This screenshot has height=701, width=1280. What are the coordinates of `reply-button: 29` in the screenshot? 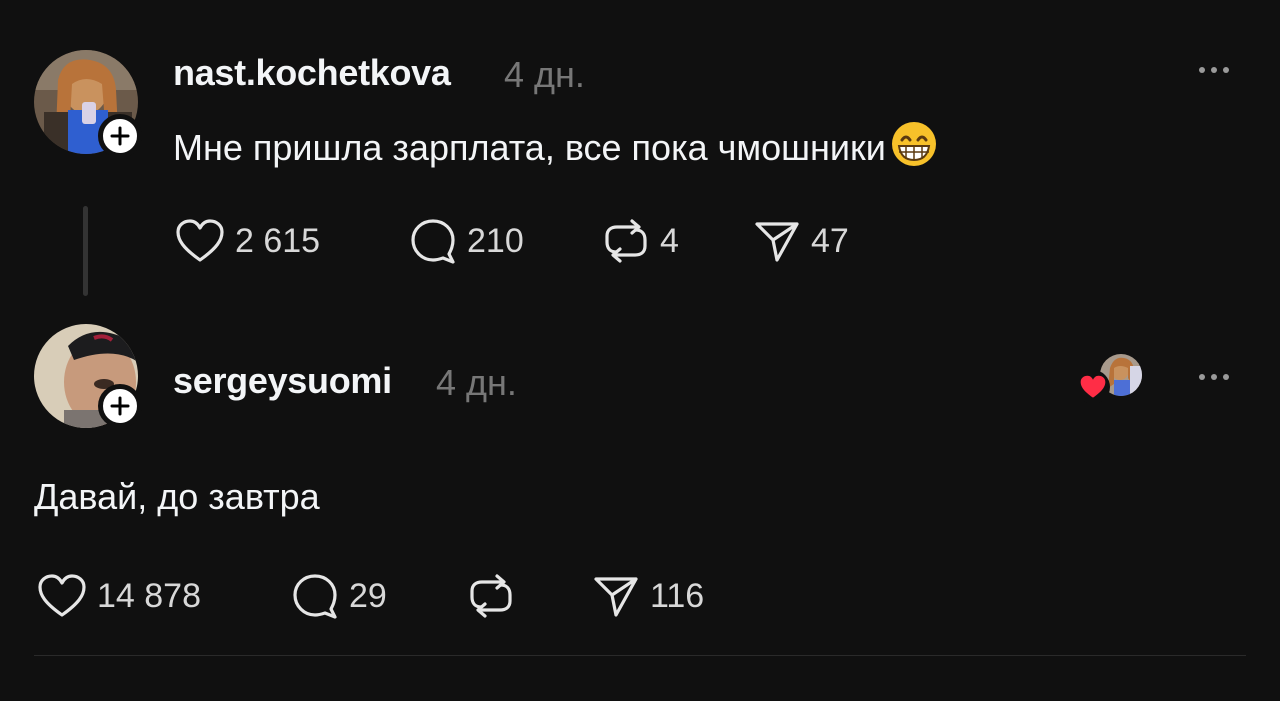 It's located at (339, 596).